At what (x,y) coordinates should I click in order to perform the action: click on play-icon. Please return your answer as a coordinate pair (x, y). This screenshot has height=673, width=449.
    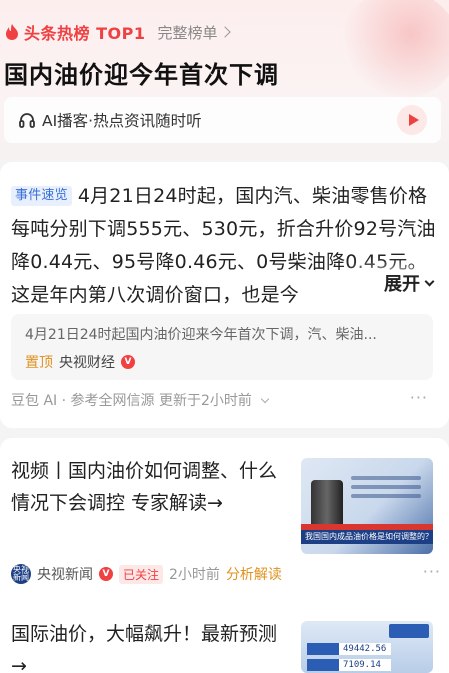
    Looking at the image, I should click on (413, 120).